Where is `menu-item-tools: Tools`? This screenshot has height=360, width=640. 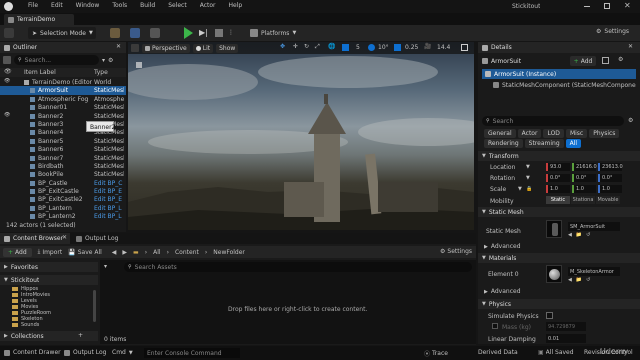 menu-item-tools: Tools is located at coordinates (119, 5).